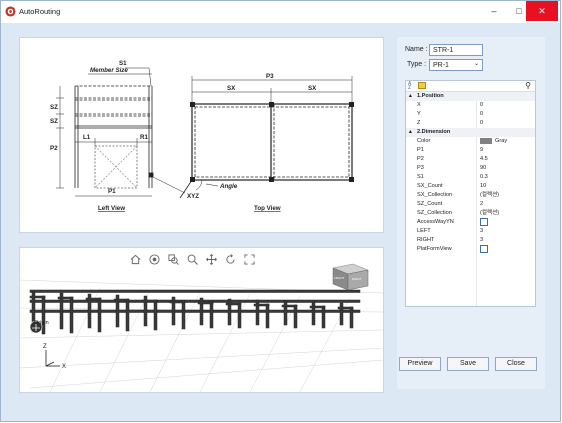 Image resolution: width=562 pixels, height=423 pixels. What do you see at coordinates (501, 141) in the screenshot?
I see `color-value: Gray` at bounding box center [501, 141].